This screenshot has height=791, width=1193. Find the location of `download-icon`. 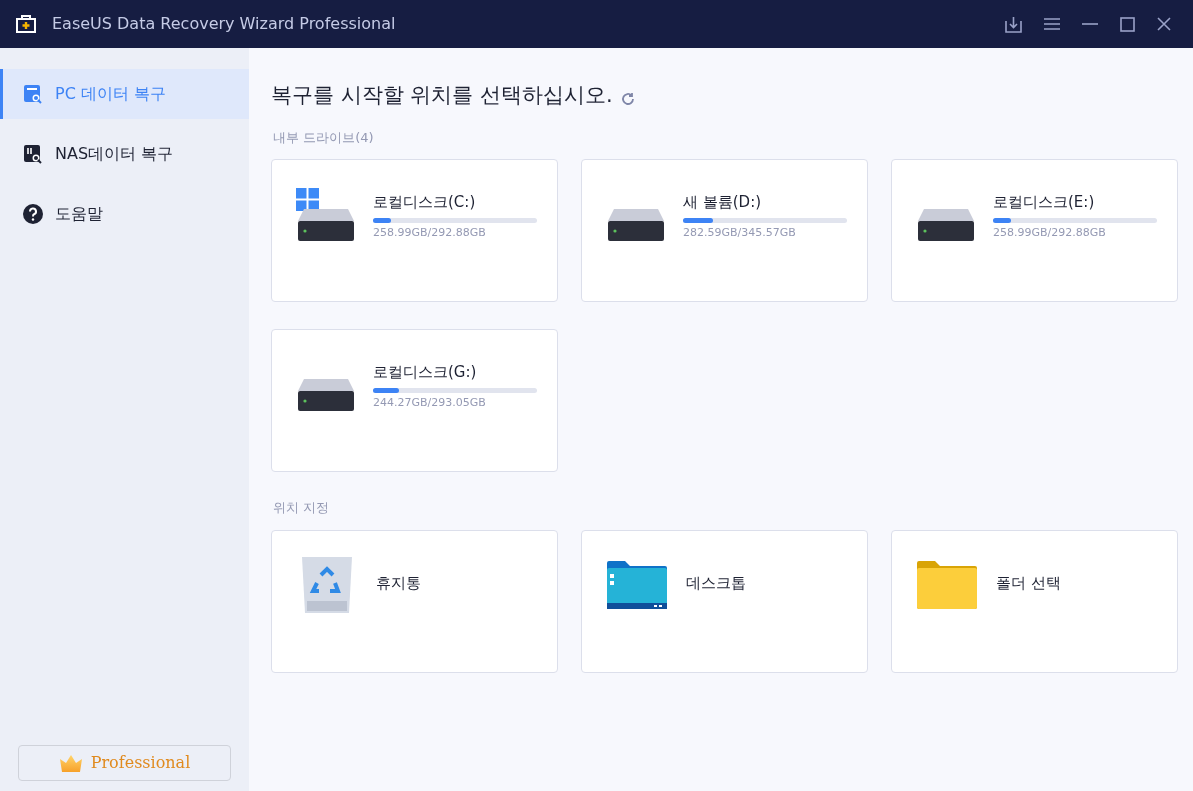

download-icon is located at coordinates (1013, 24).